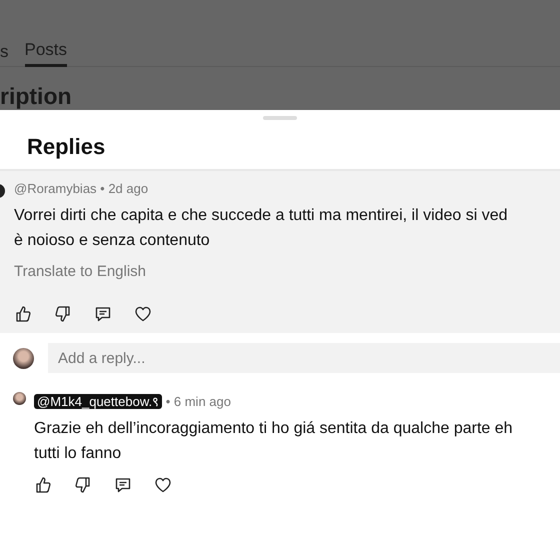  I want to click on translate-link: Translate to English, so click(287, 272).